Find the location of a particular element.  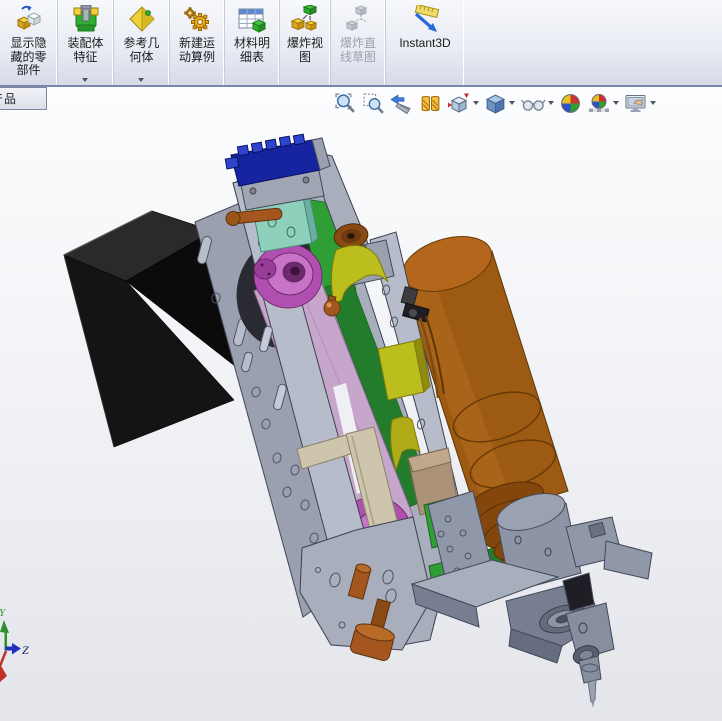

upper-pulley is located at coordinates (288, 276).